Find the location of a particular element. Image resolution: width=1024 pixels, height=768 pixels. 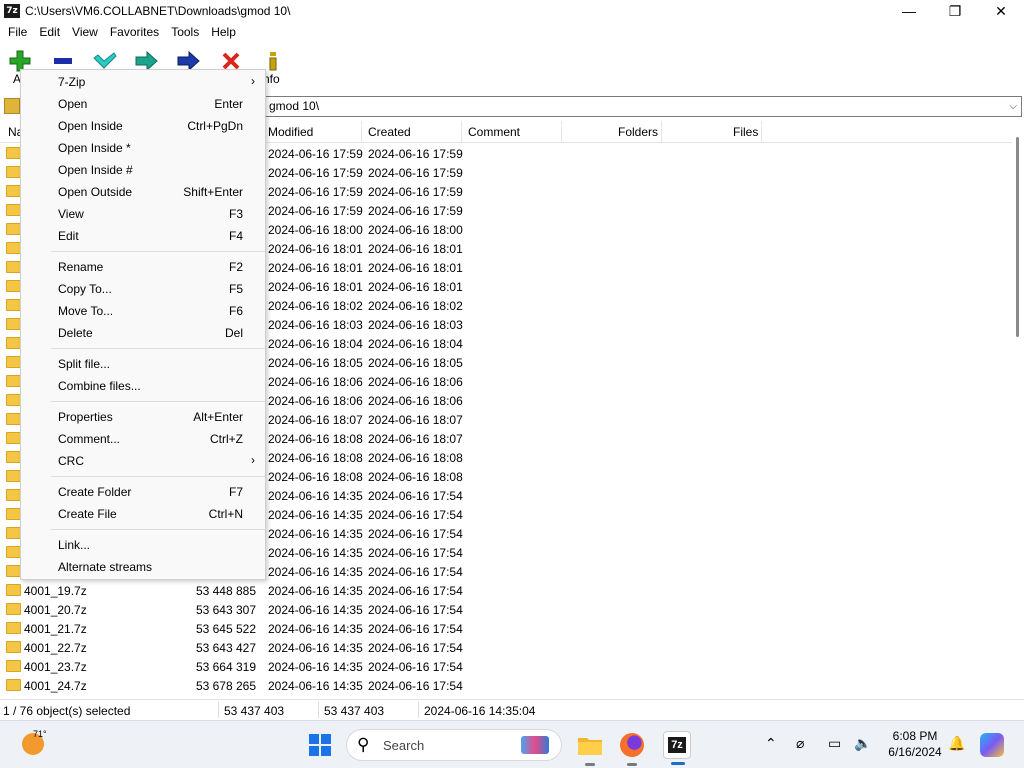

windows-start-icon is located at coordinates (320, 745).